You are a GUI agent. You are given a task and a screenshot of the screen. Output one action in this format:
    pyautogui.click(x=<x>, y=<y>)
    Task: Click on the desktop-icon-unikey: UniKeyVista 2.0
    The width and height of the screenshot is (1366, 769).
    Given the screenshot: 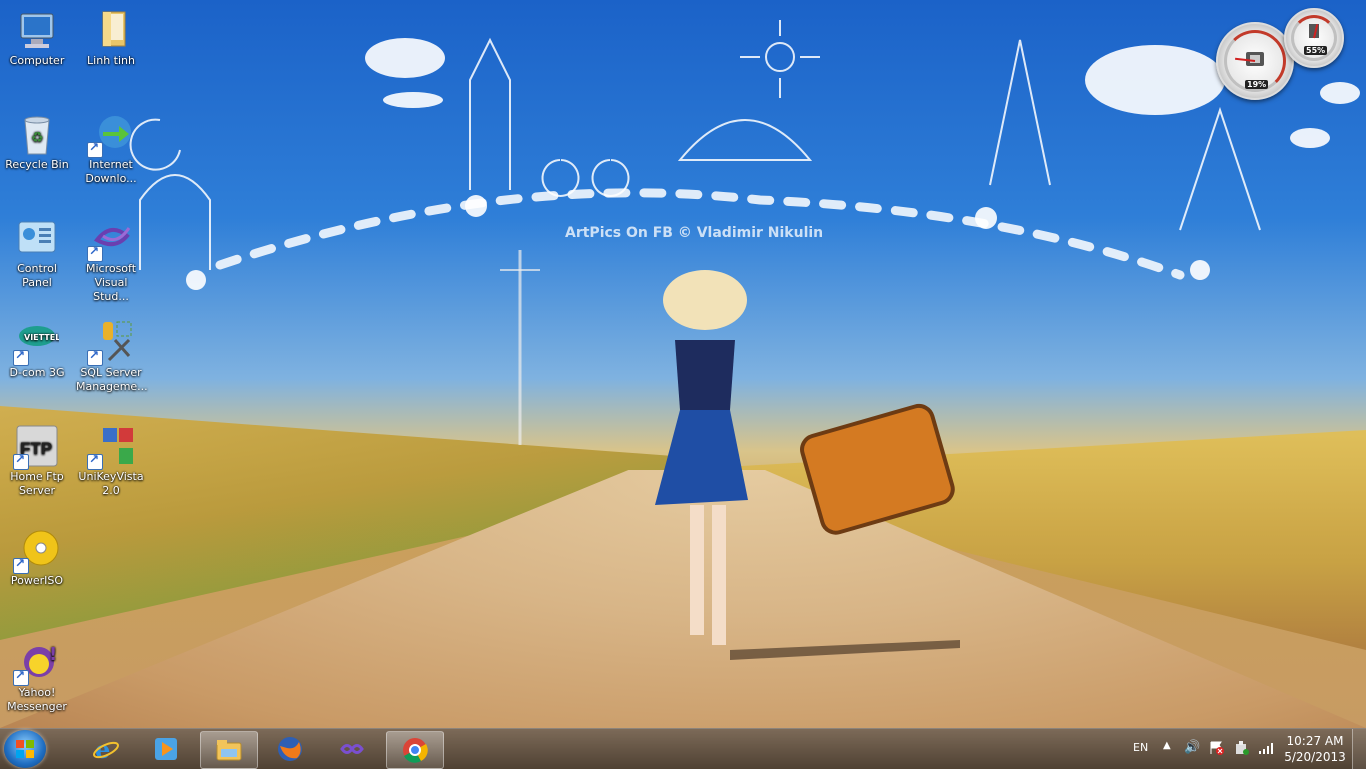 What is the action you would take?
    pyautogui.click(x=111, y=461)
    